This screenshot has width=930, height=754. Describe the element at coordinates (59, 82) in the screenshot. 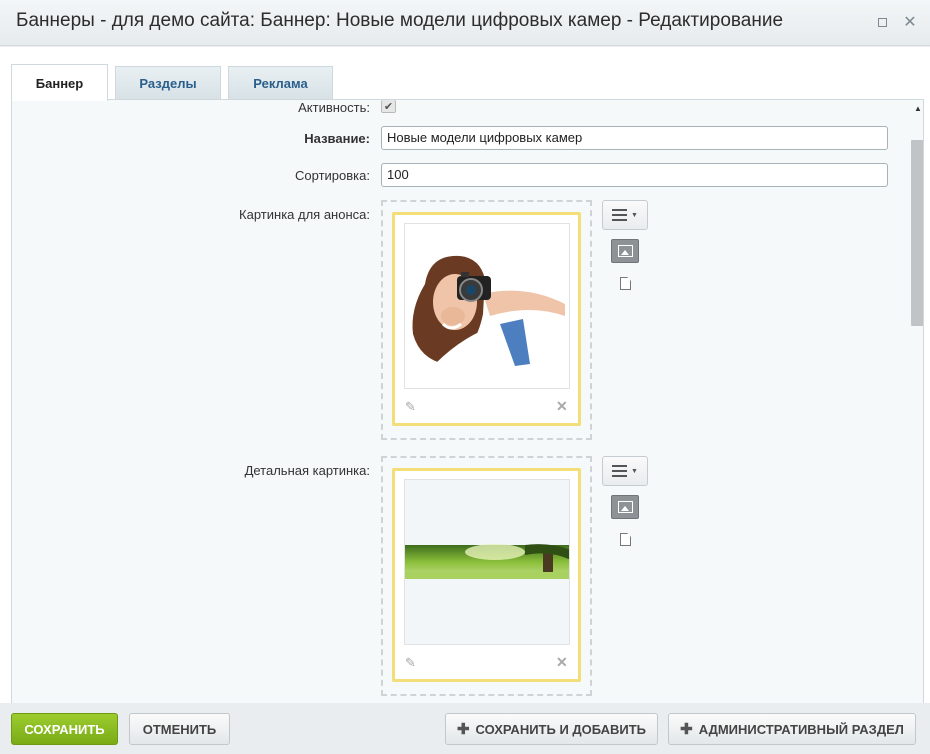

I see `tab-banner: Баннер` at that location.